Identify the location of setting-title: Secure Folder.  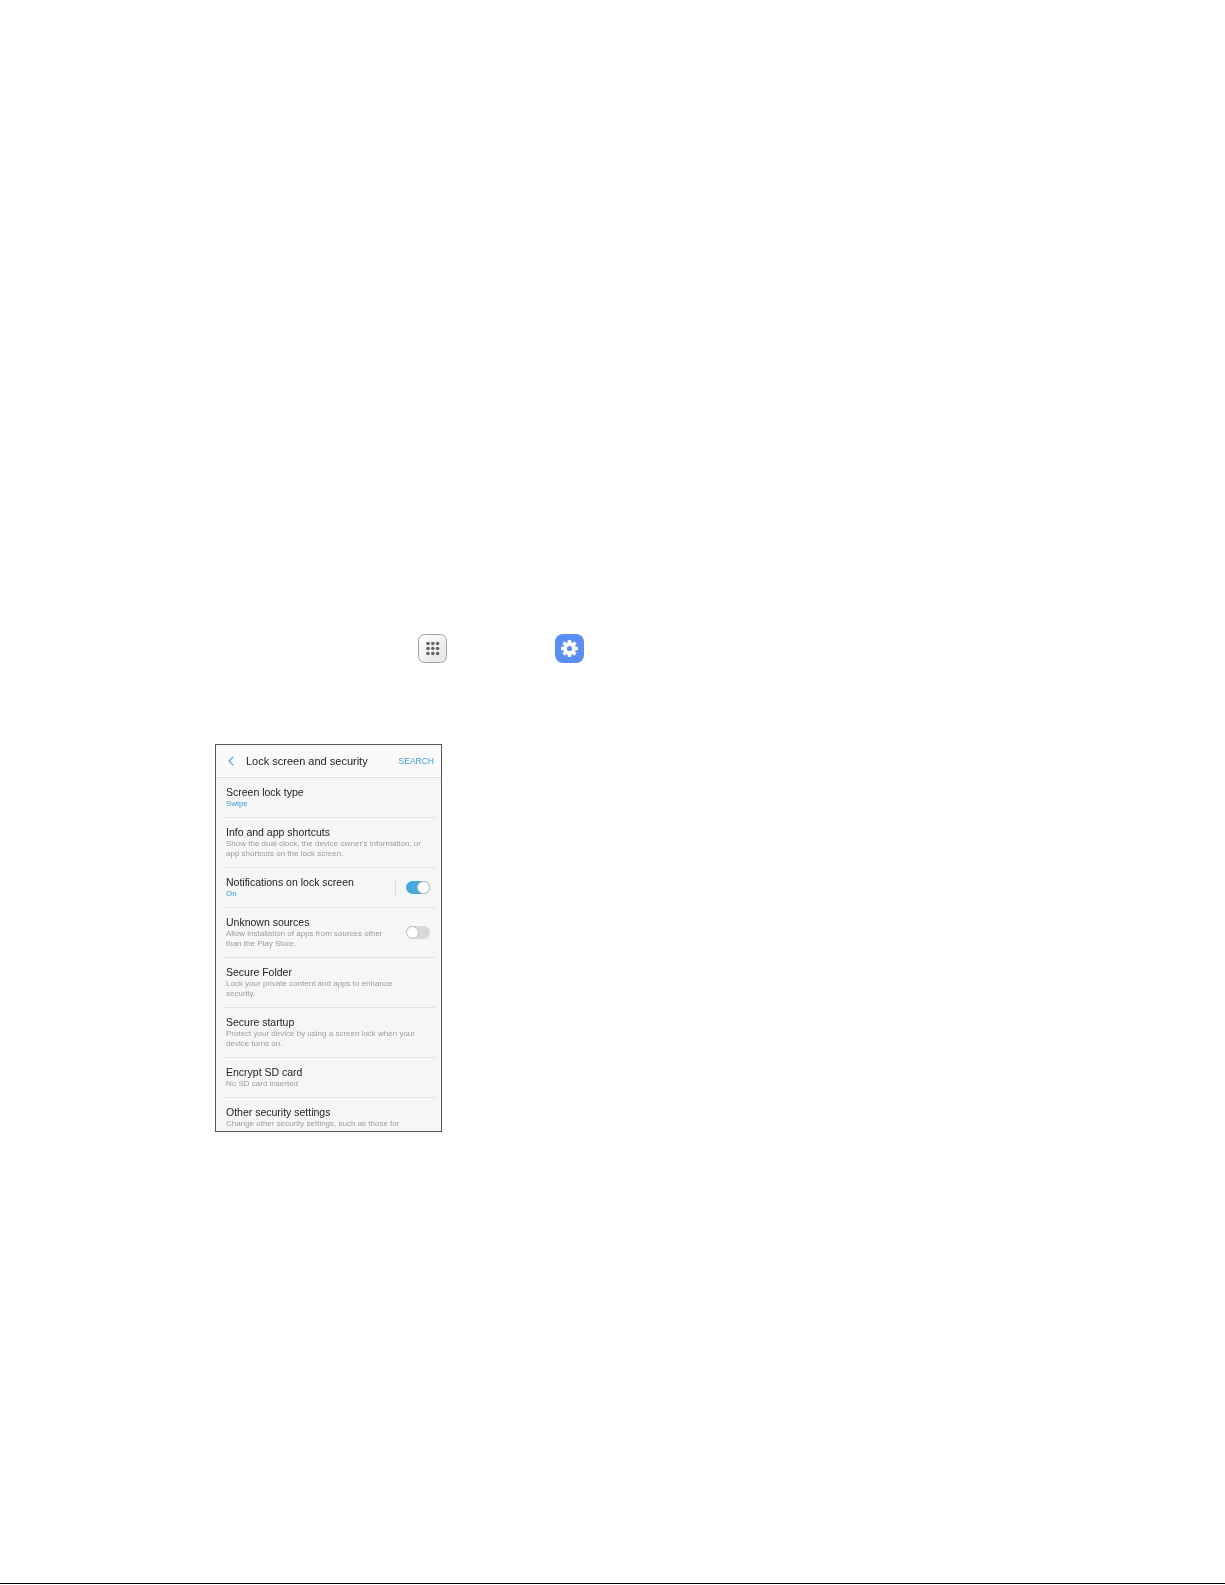
(259, 972).